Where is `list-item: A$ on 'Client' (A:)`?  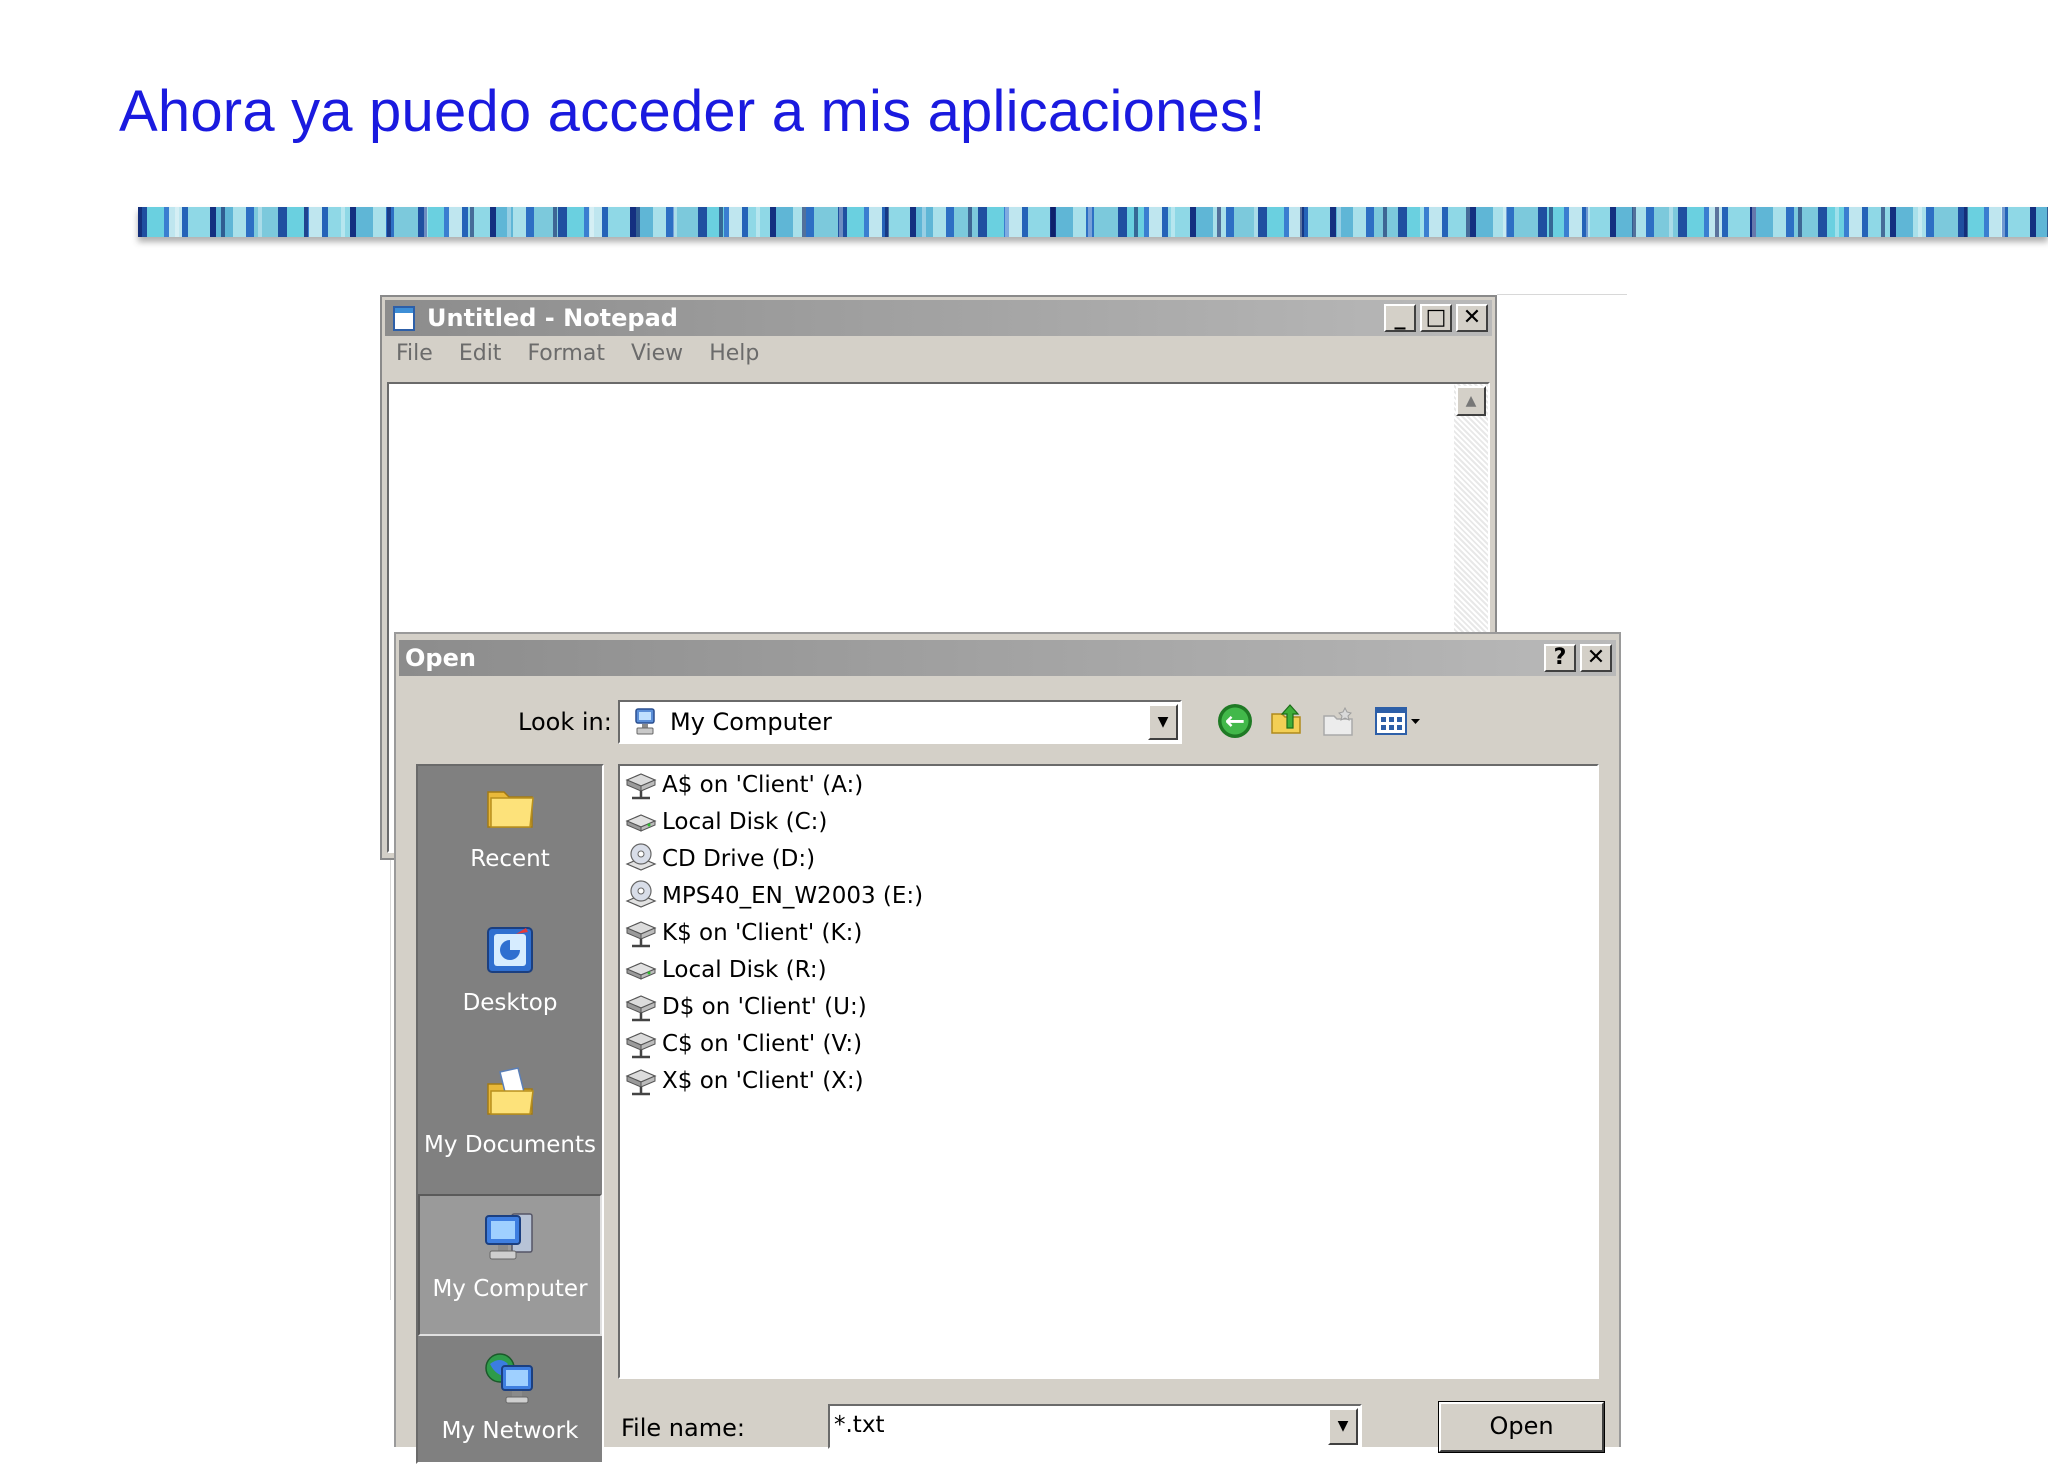 list-item: A$ on 'Client' (A:) is located at coordinates (743, 784).